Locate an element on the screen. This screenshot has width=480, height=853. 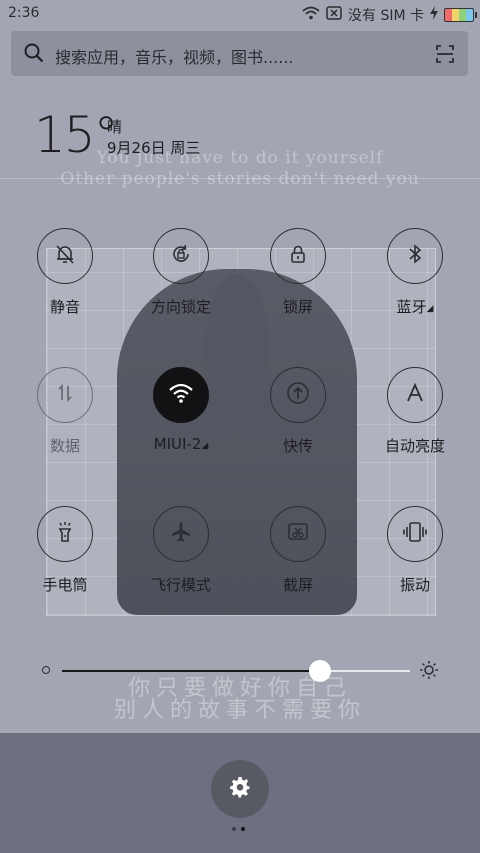
search-icon is located at coordinates (34, 55).